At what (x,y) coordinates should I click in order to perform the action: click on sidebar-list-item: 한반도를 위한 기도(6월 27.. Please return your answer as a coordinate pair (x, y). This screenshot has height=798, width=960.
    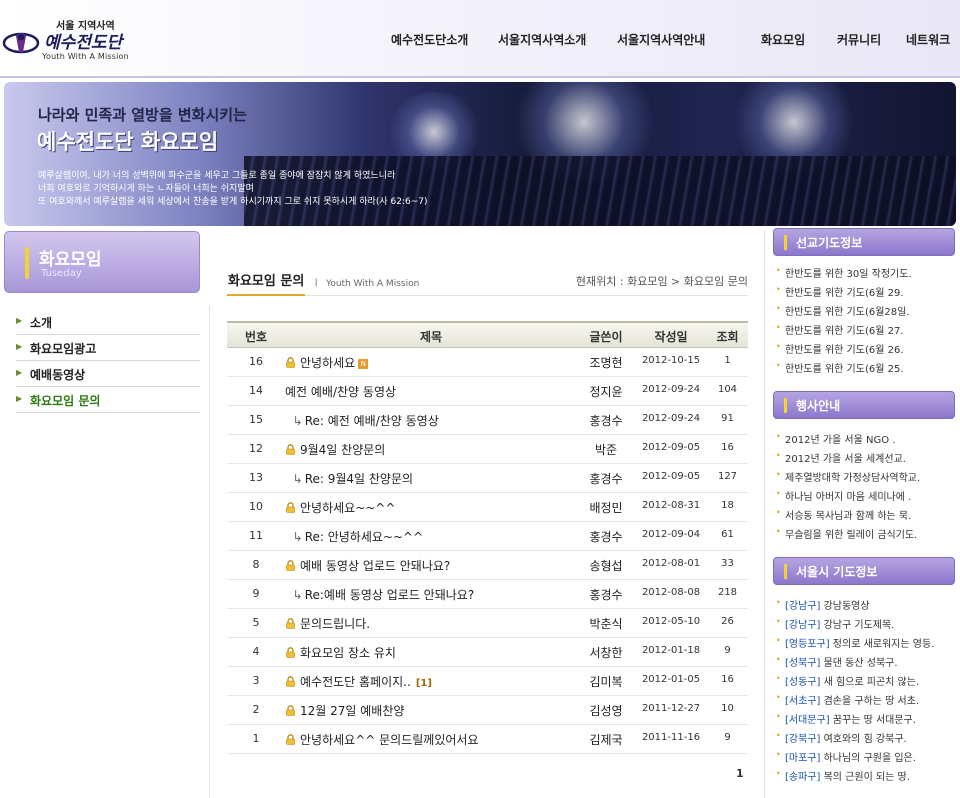
    Looking at the image, I should click on (866, 328).